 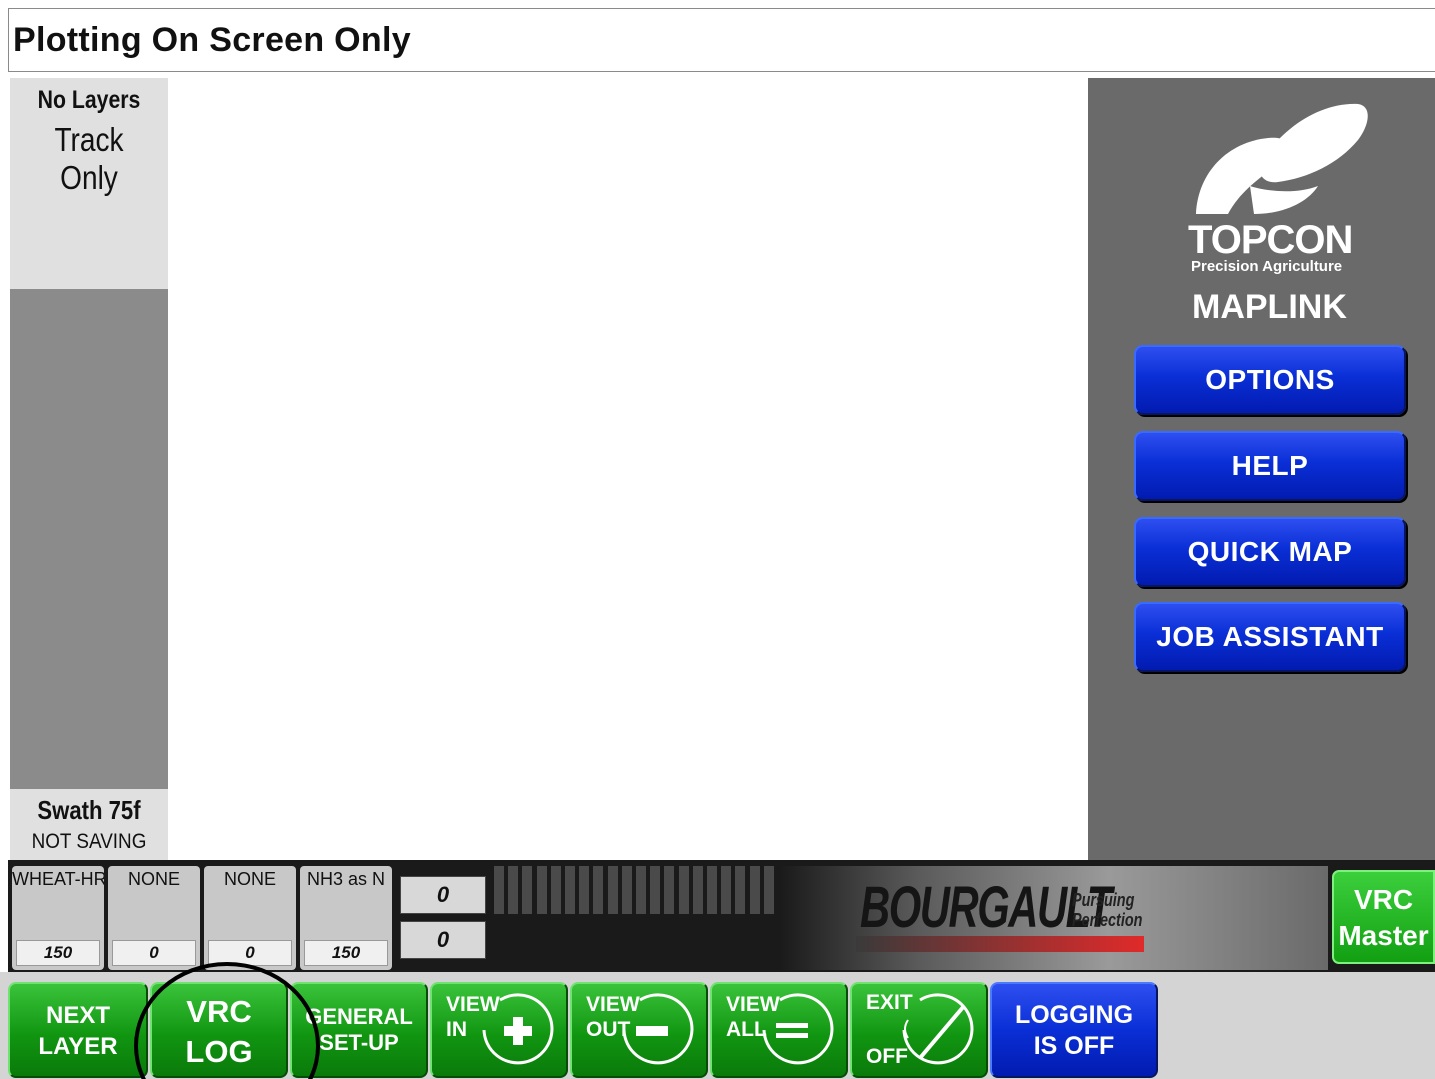 What do you see at coordinates (78, 1046) in the screenshot?
I see `button-label: LAYER` at bounding box center [78, 1046].